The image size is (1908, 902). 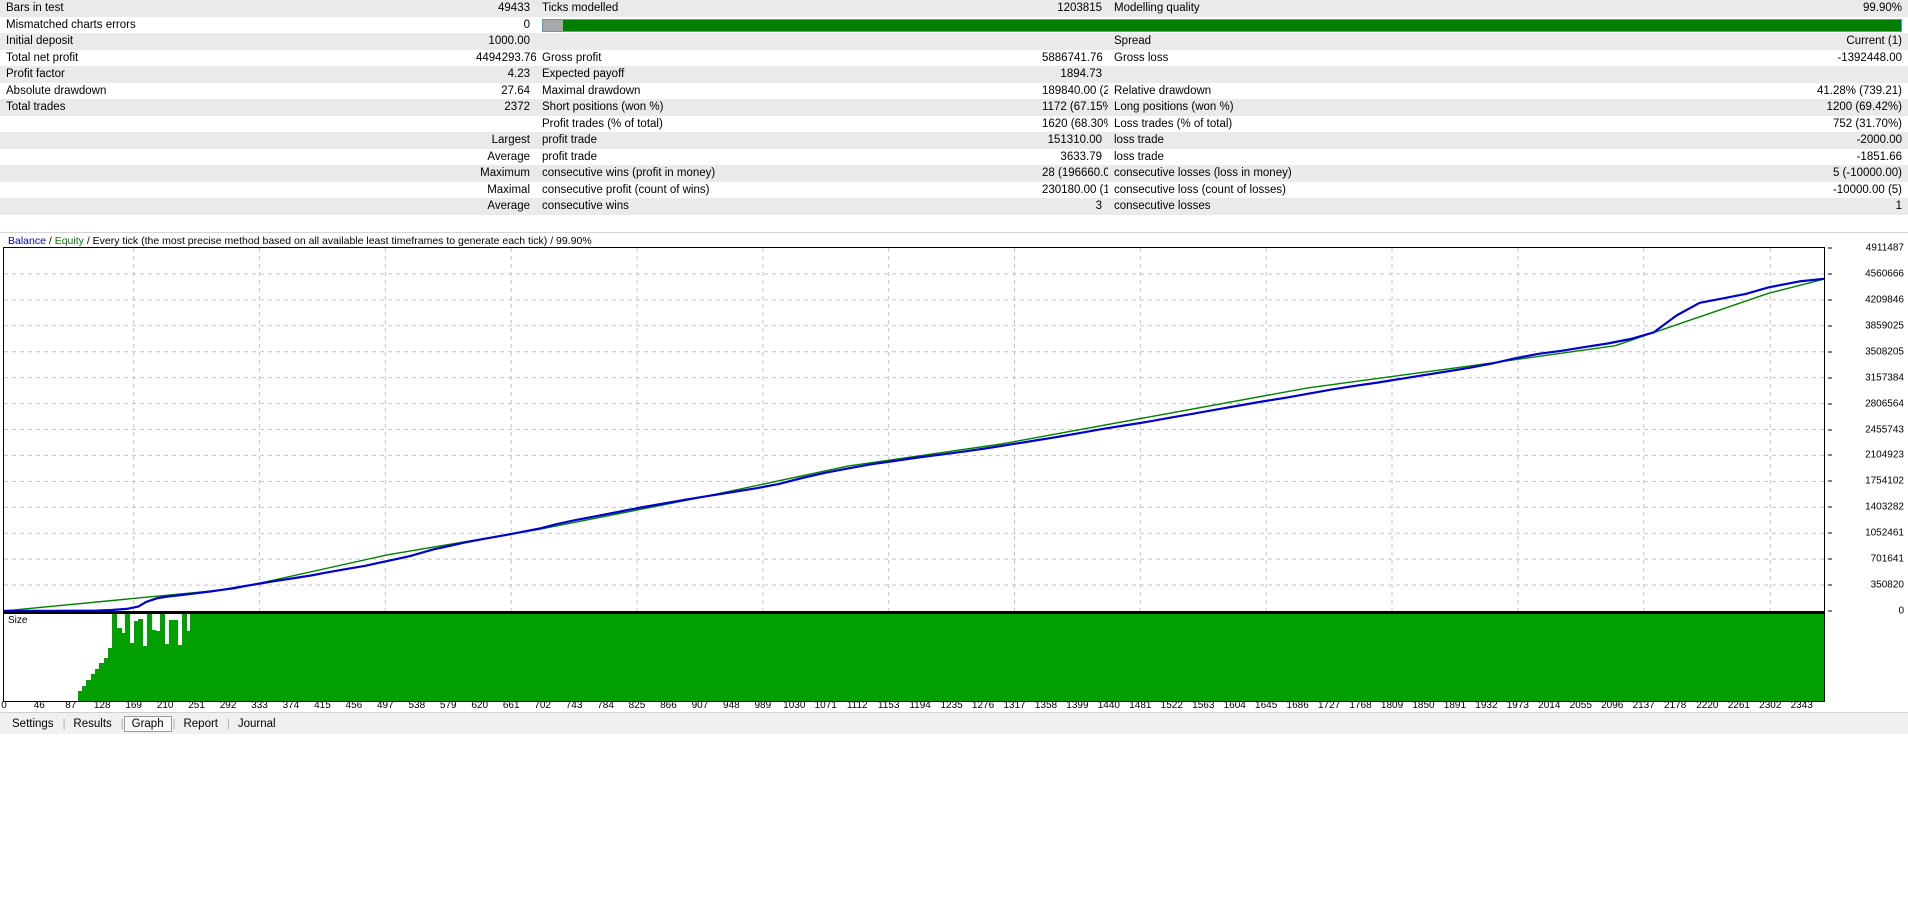 I want to click on stat-label-2: Maximal drawdown, so click(x=591, y=90).